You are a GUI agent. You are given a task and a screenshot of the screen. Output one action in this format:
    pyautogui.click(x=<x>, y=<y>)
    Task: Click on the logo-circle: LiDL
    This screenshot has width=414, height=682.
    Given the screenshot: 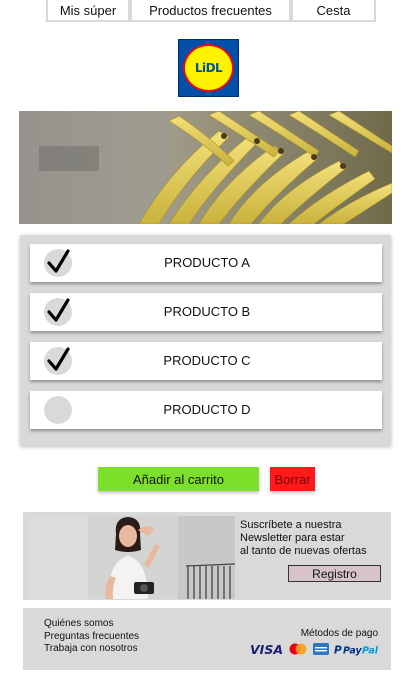 What is the action you would take?
    pyautogui.click(x=208, y=68)
    